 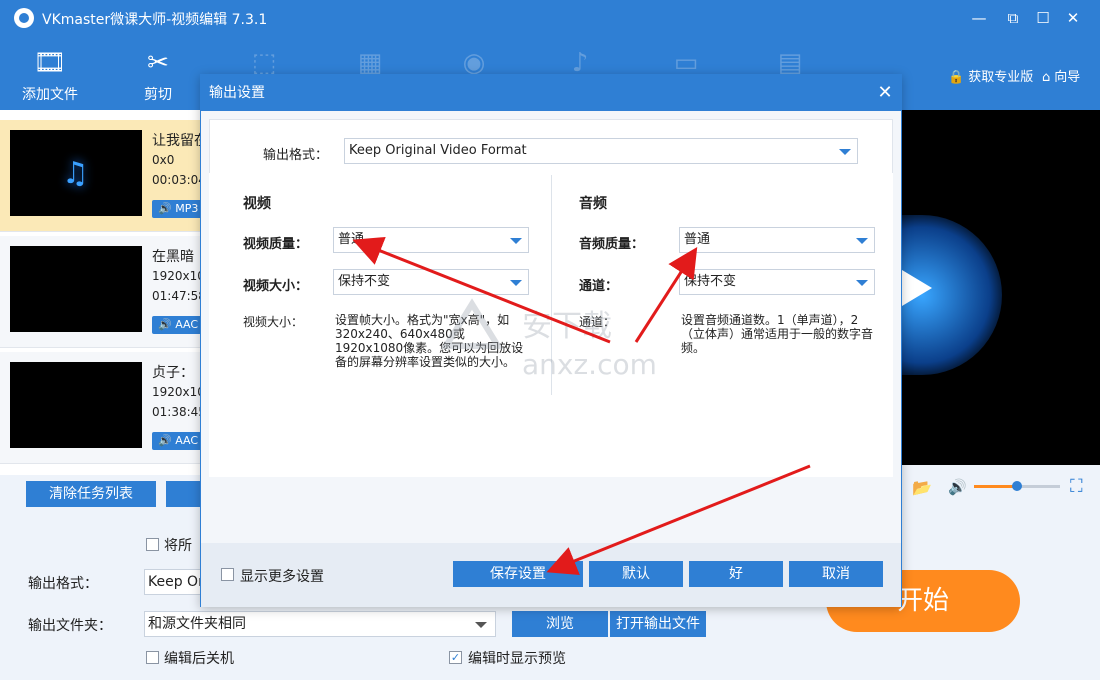 I want to click on video-size-label: 视频大小：, so click(x=276, y=286).